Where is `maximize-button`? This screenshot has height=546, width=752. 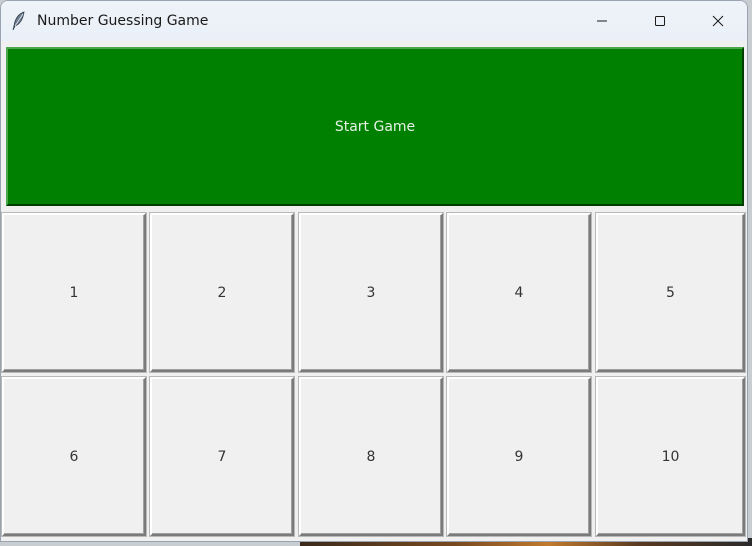 maximize-button is located at coordinates (660, 21).